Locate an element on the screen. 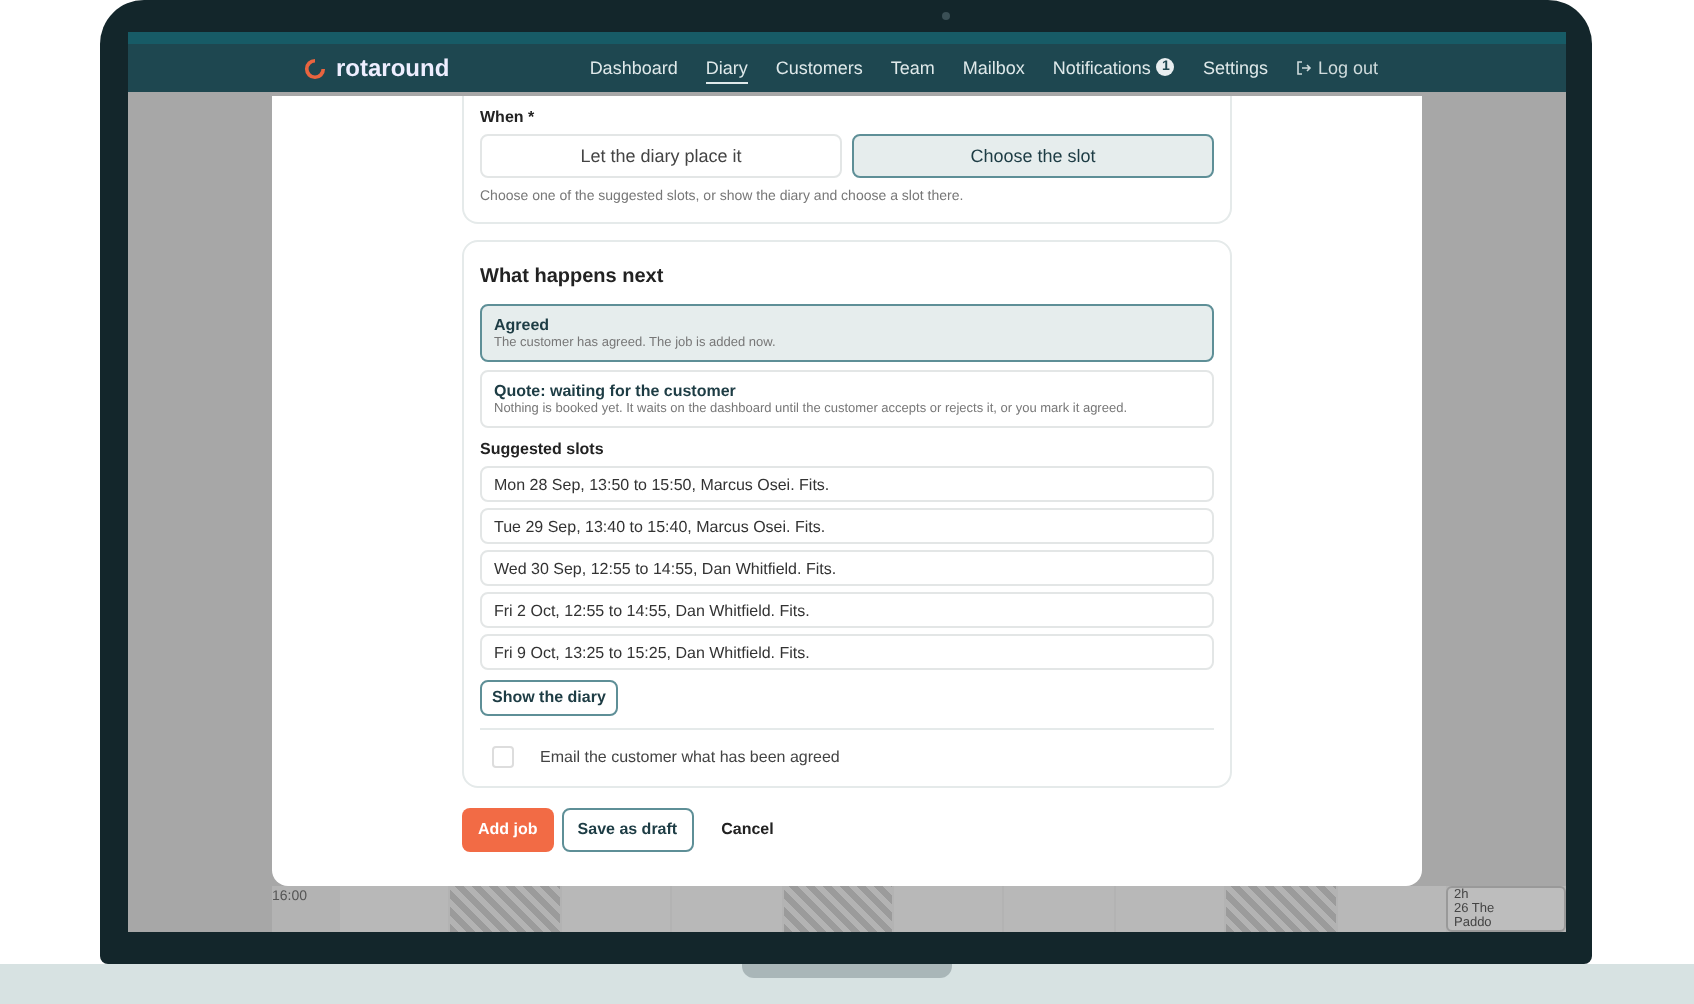 This screenshot has height=1004, width=1694. nav-link: Mailbox is located at coordinates (993, 68).